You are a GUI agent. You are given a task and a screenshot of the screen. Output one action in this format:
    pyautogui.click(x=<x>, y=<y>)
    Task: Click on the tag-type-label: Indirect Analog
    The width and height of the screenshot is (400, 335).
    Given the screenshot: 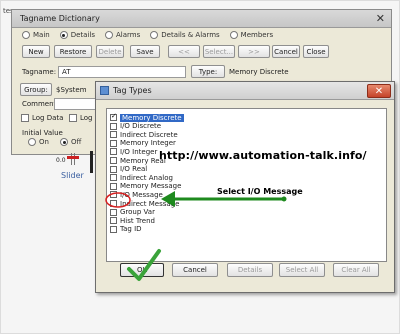 What is the action you would take?
    pyautogui.click(x=146, y=177)
    